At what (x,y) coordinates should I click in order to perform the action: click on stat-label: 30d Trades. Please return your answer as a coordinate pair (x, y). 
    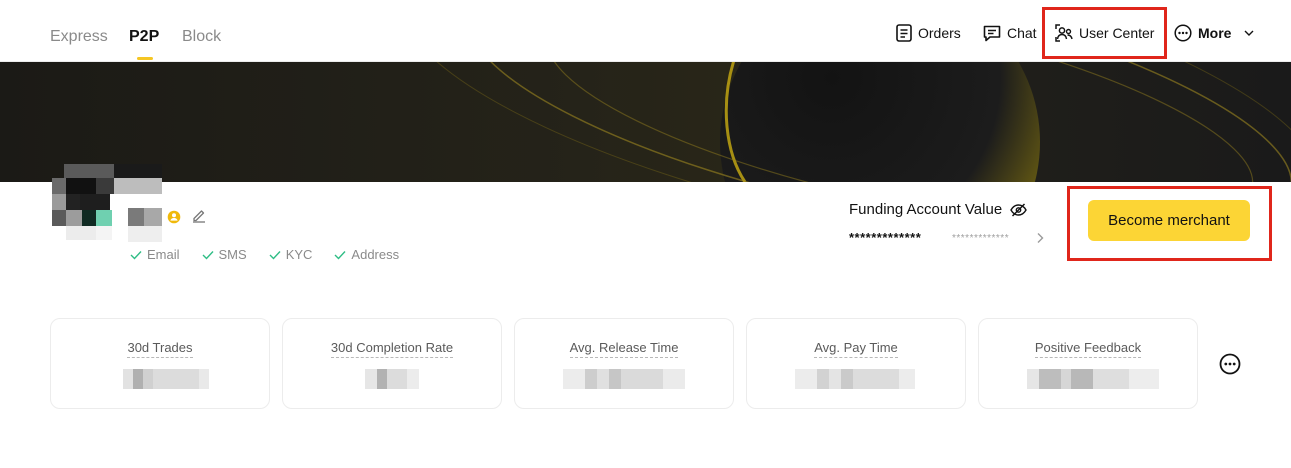
    Looking at the image, I should click on (160, 349).